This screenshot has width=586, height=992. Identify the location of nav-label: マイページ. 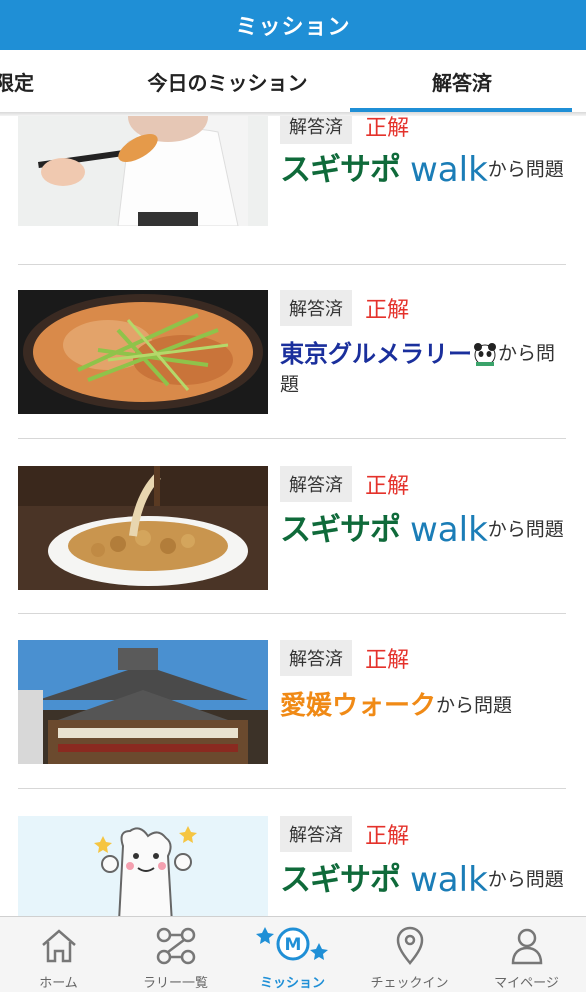
(526, 983).